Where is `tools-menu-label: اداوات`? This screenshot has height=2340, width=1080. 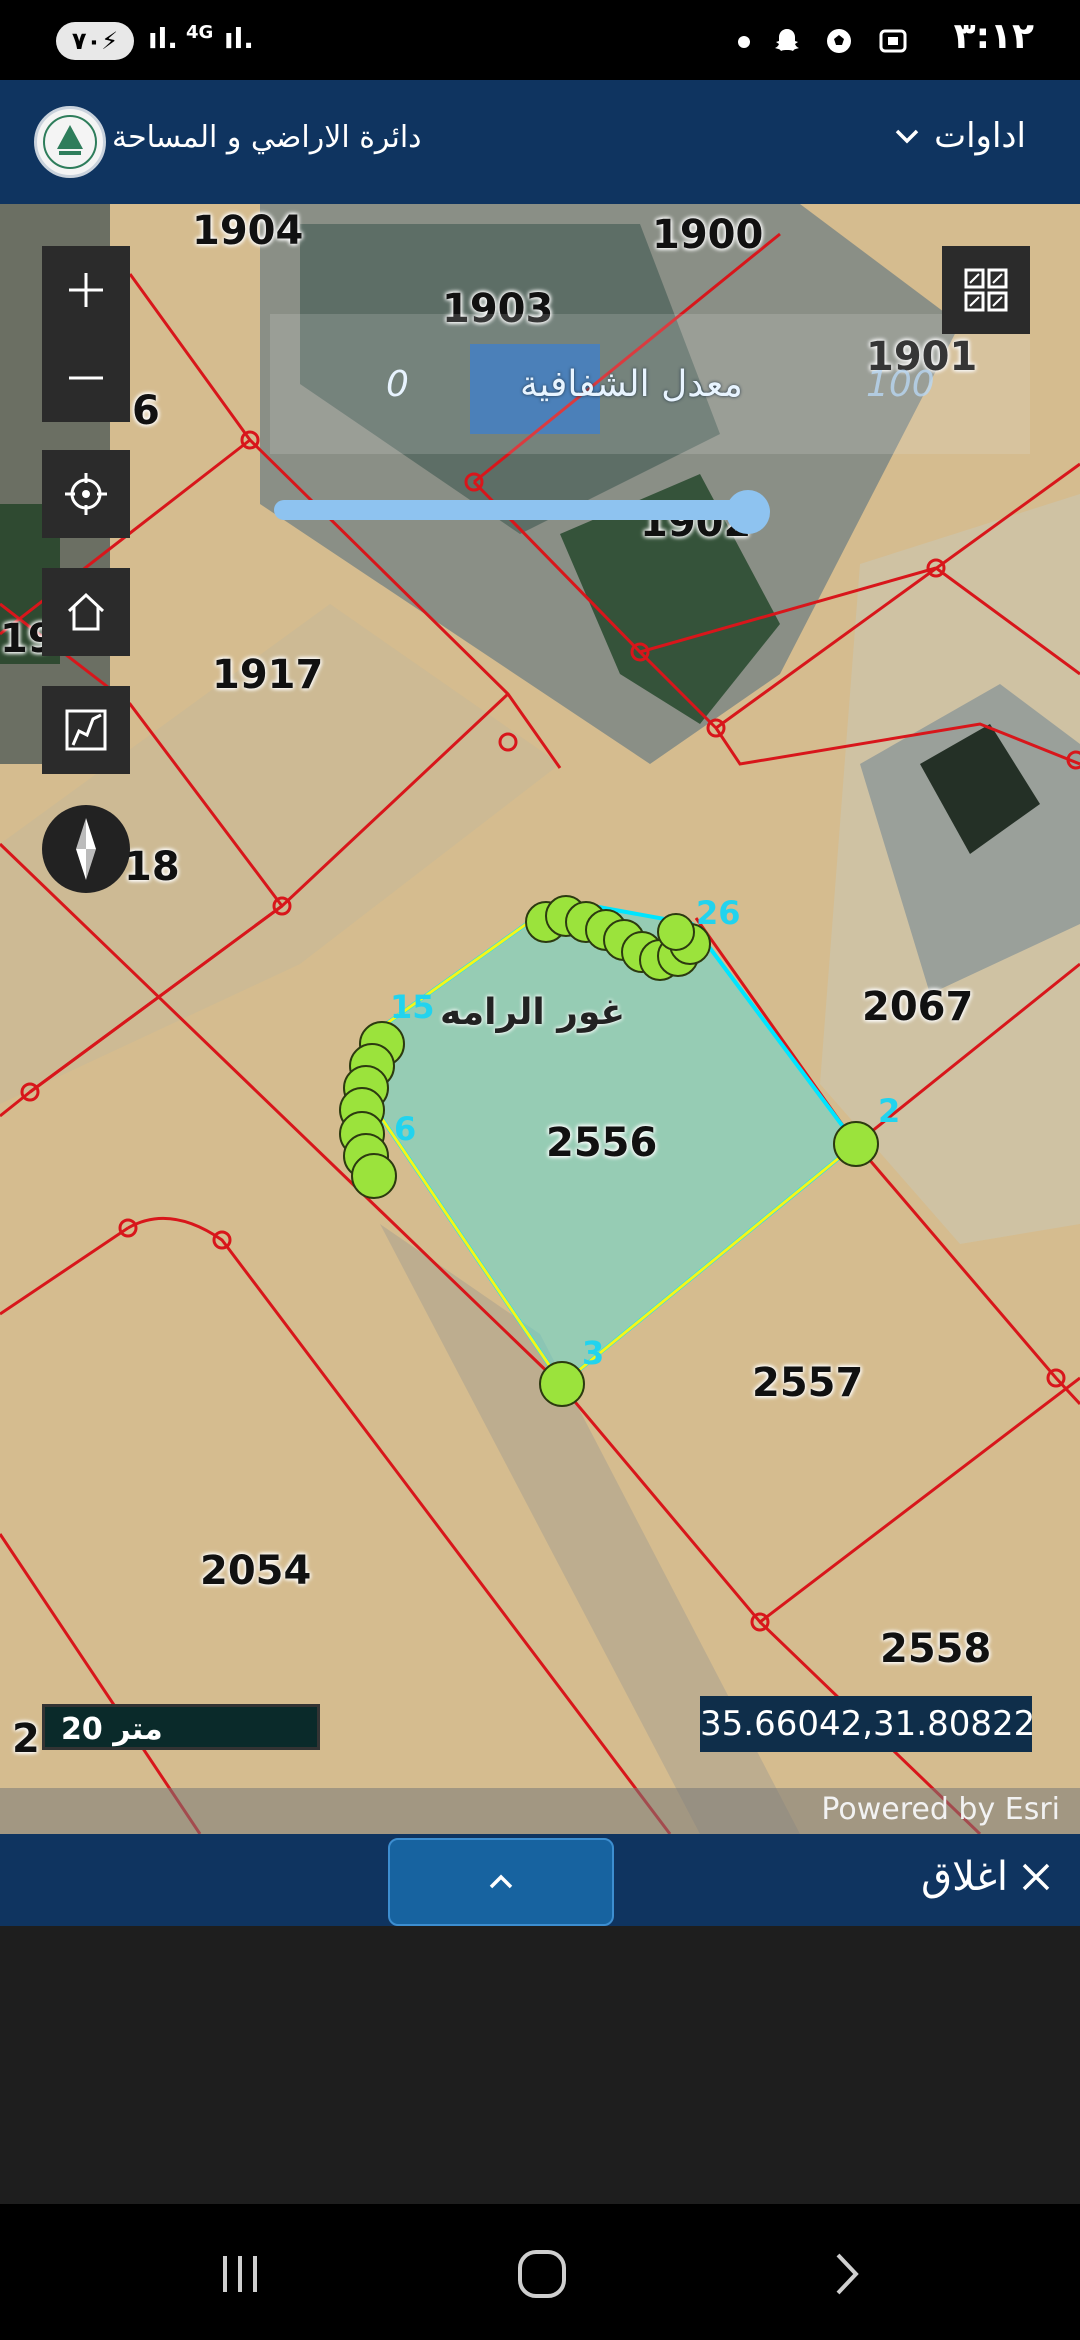
tools-menu-label: اداوات is located at coordinates (980, 136).